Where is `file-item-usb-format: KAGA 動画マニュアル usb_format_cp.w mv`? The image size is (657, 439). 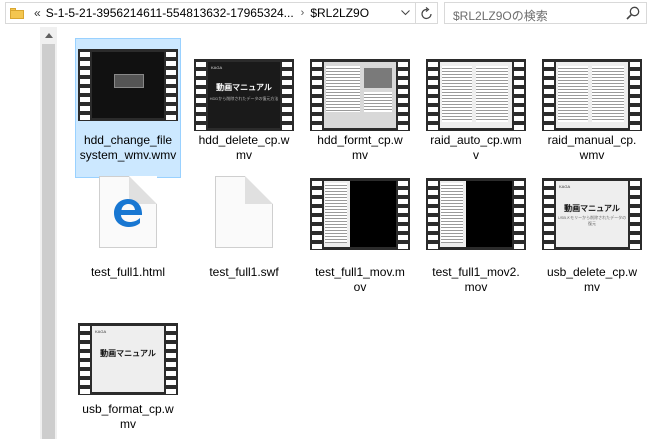
file-item-usb-format: KAGA 動画マニュアル usb_format_cp.w mv is located at coordinates (128, 367).